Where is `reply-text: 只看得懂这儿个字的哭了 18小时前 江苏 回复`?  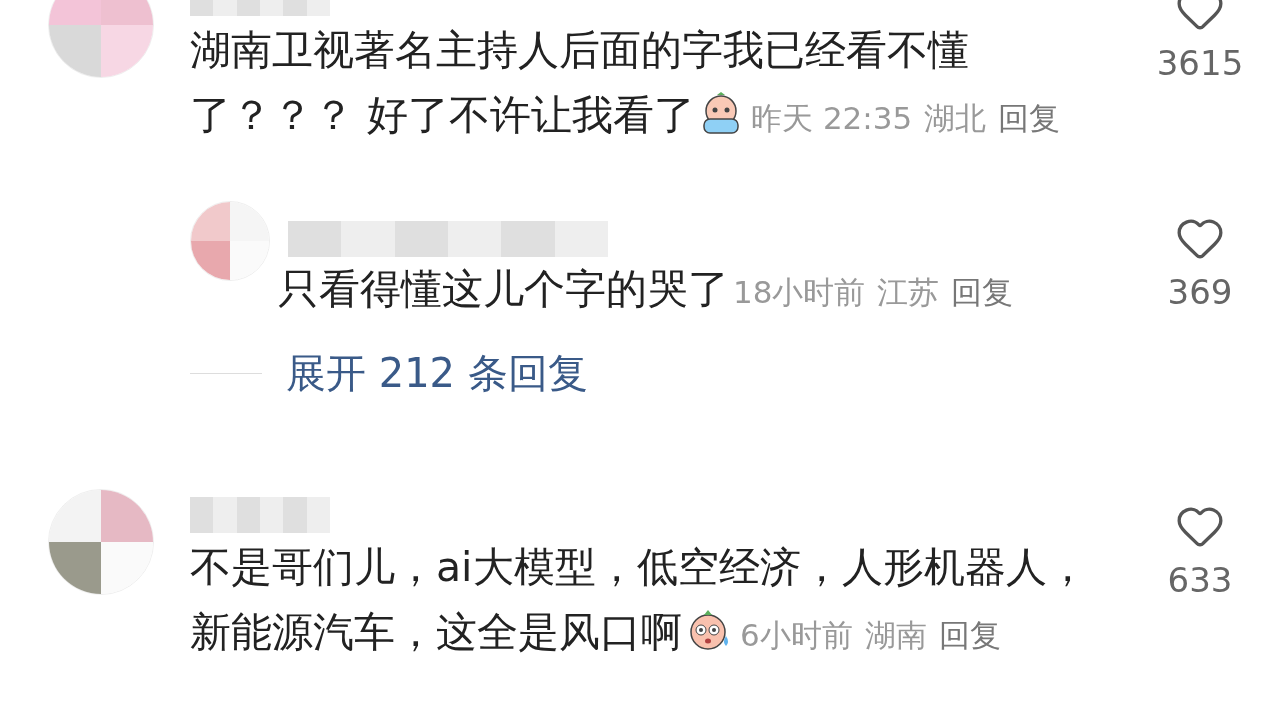 reply-text: 只看得懂这儿个字的哭了 18小时前 江苏 回复 is located at coordinates (709, 291).